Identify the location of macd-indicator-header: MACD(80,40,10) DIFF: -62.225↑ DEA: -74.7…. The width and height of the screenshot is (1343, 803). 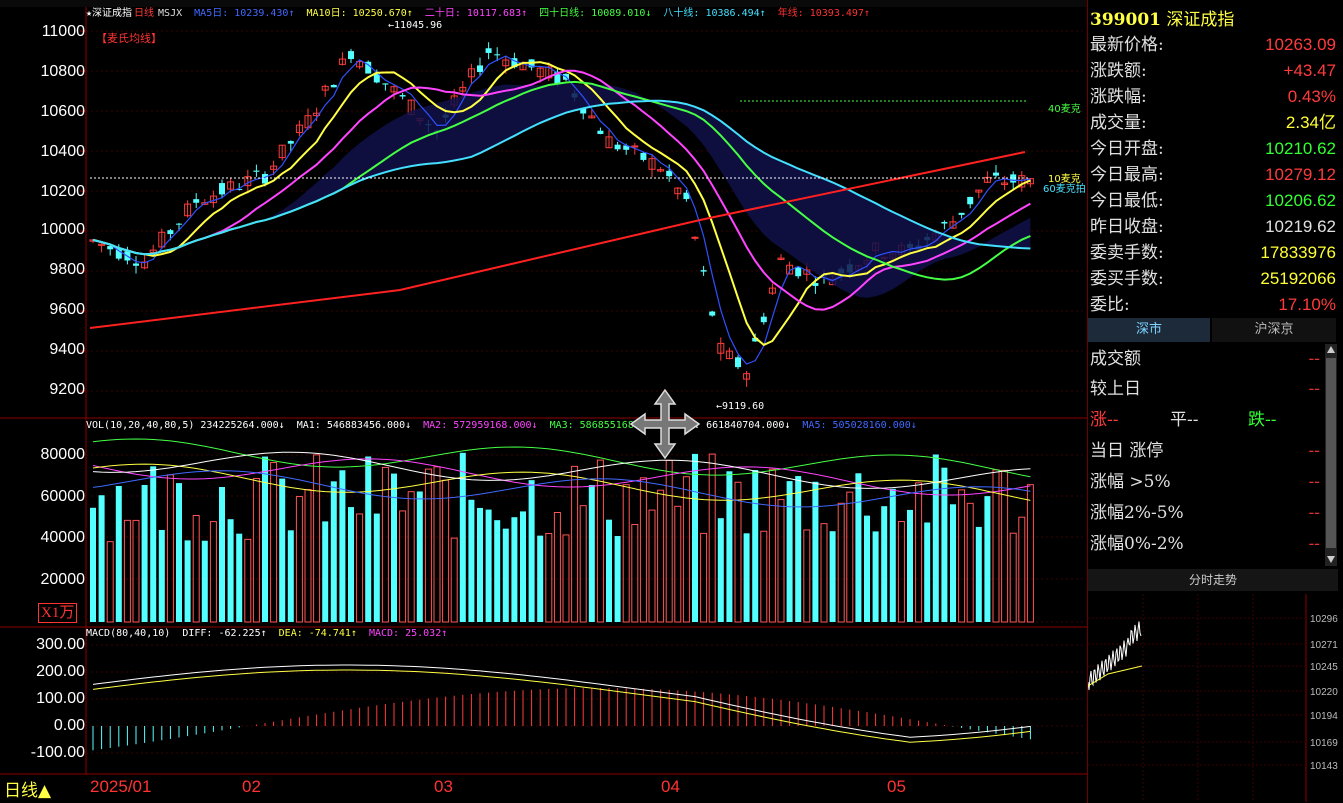
(269, 634).